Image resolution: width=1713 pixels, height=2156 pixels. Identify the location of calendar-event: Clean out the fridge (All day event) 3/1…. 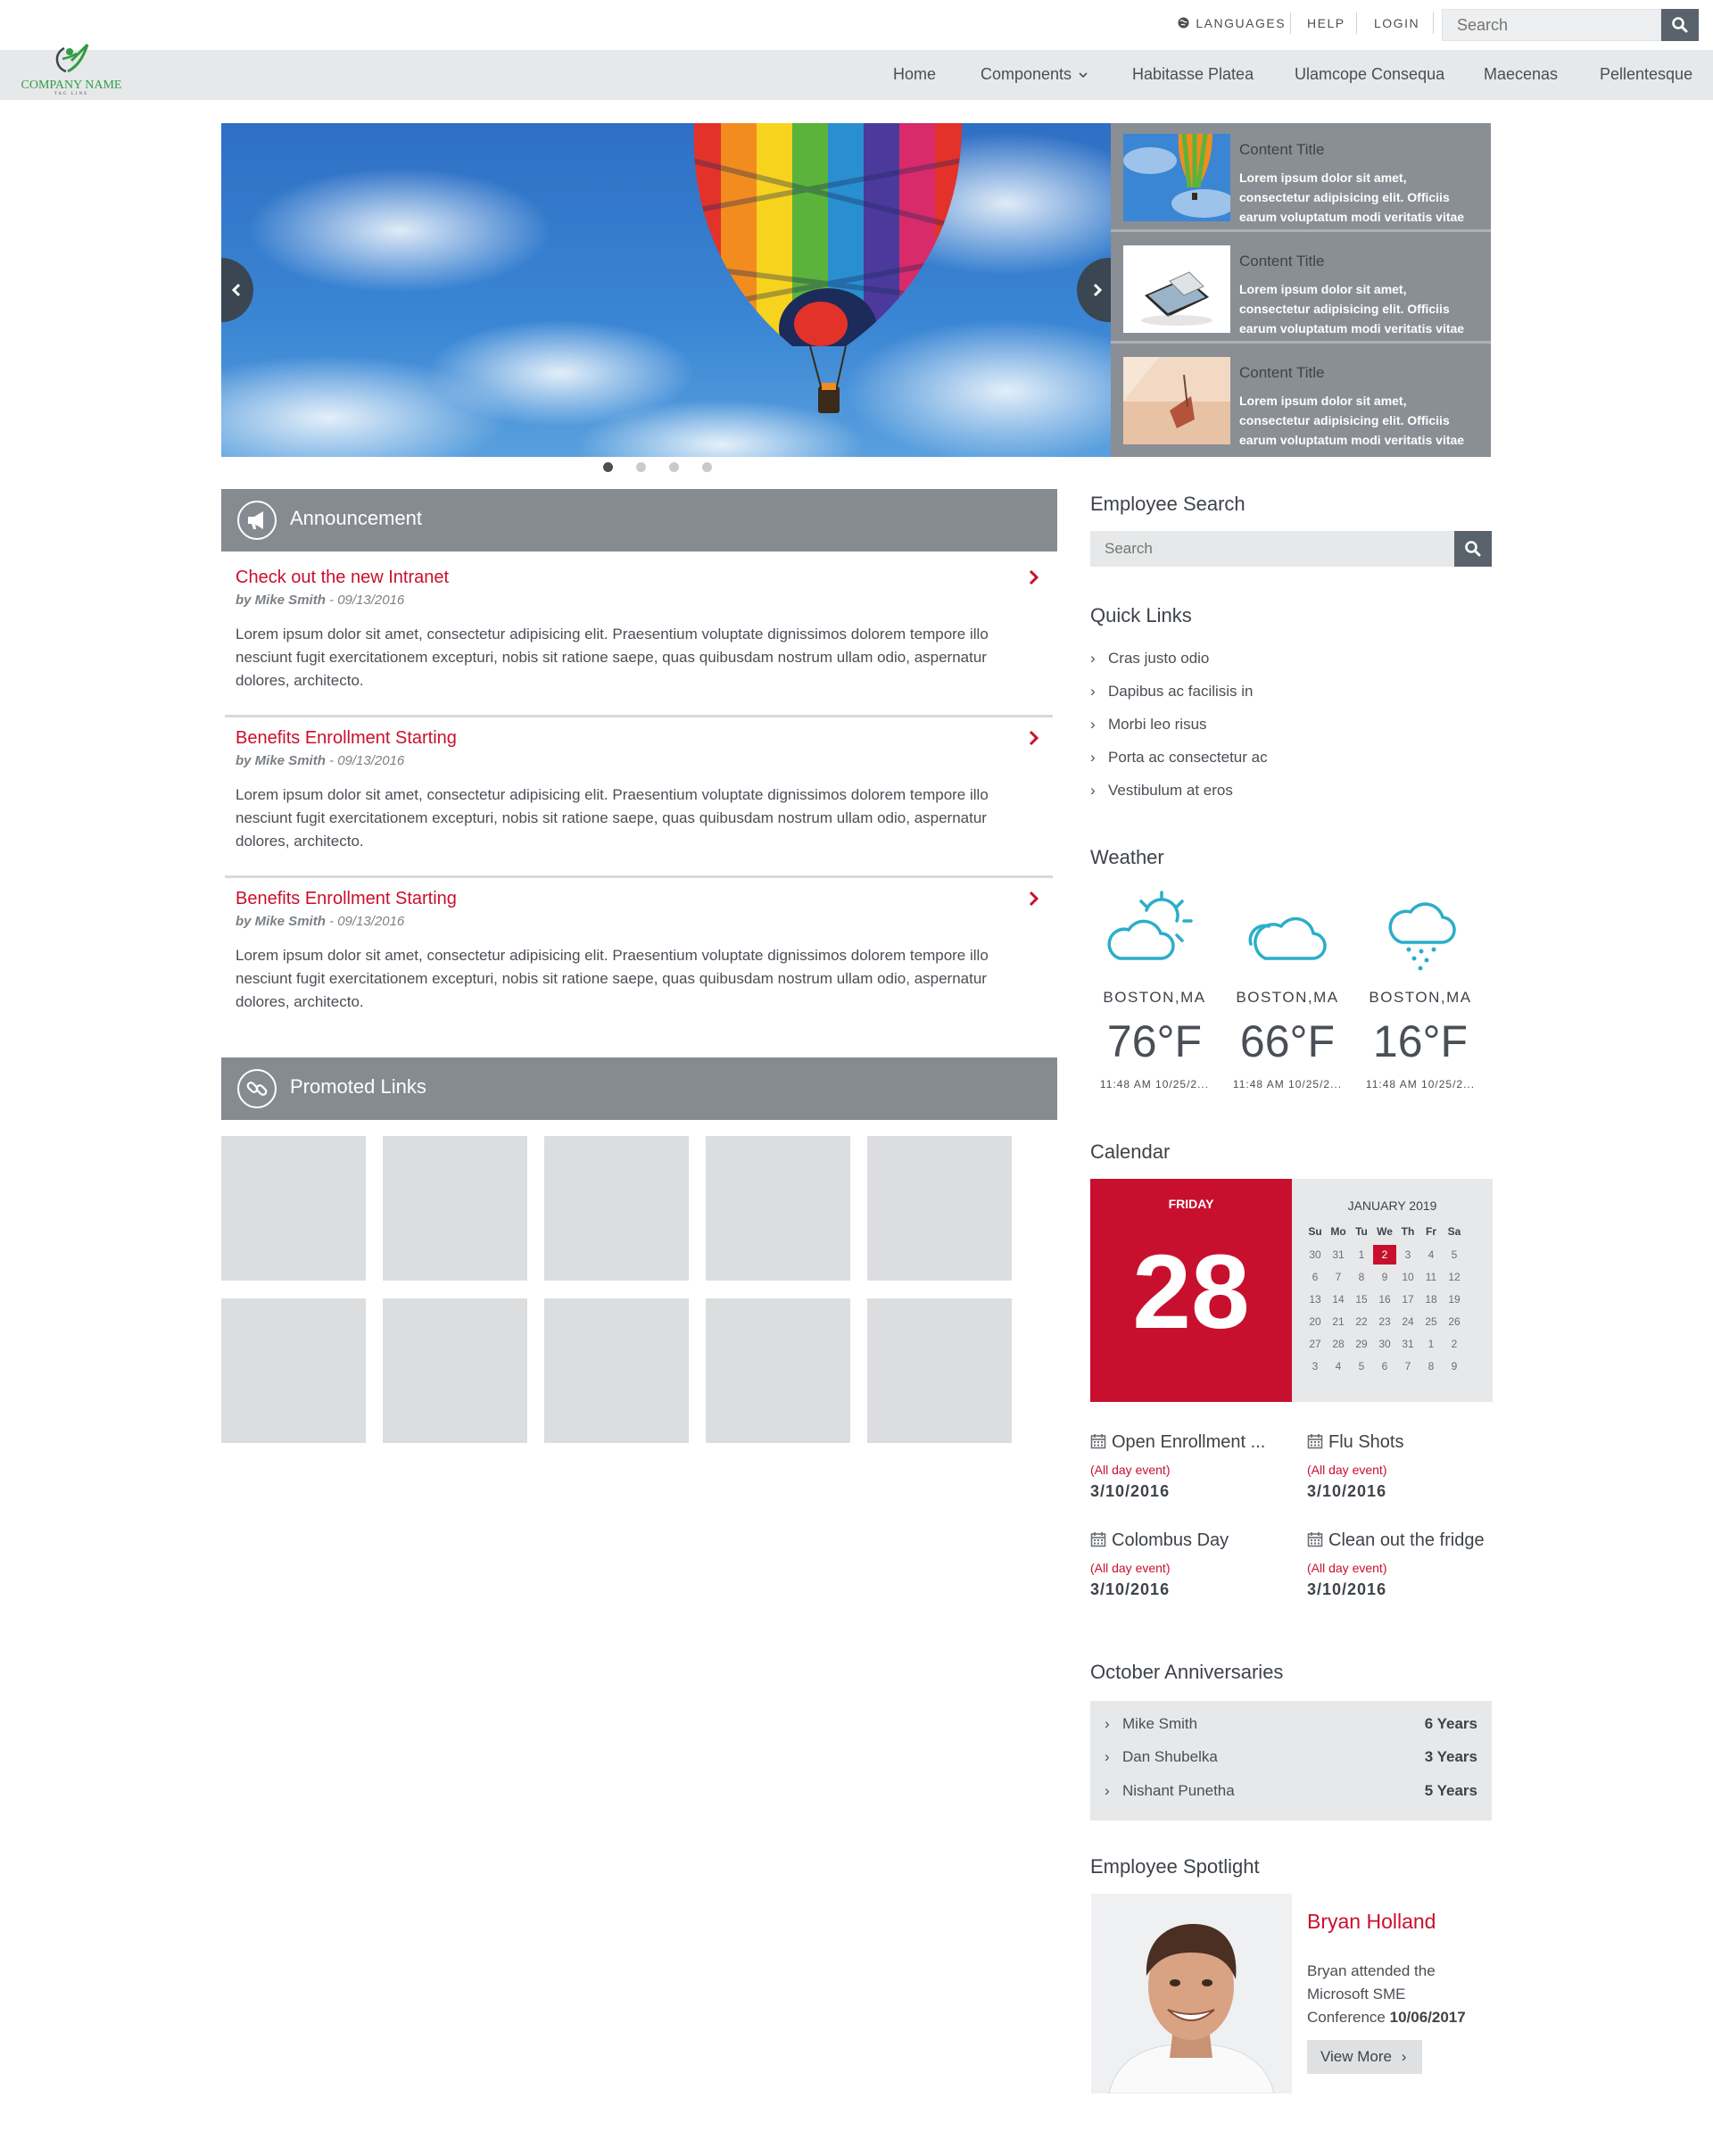
(1414, 1566).